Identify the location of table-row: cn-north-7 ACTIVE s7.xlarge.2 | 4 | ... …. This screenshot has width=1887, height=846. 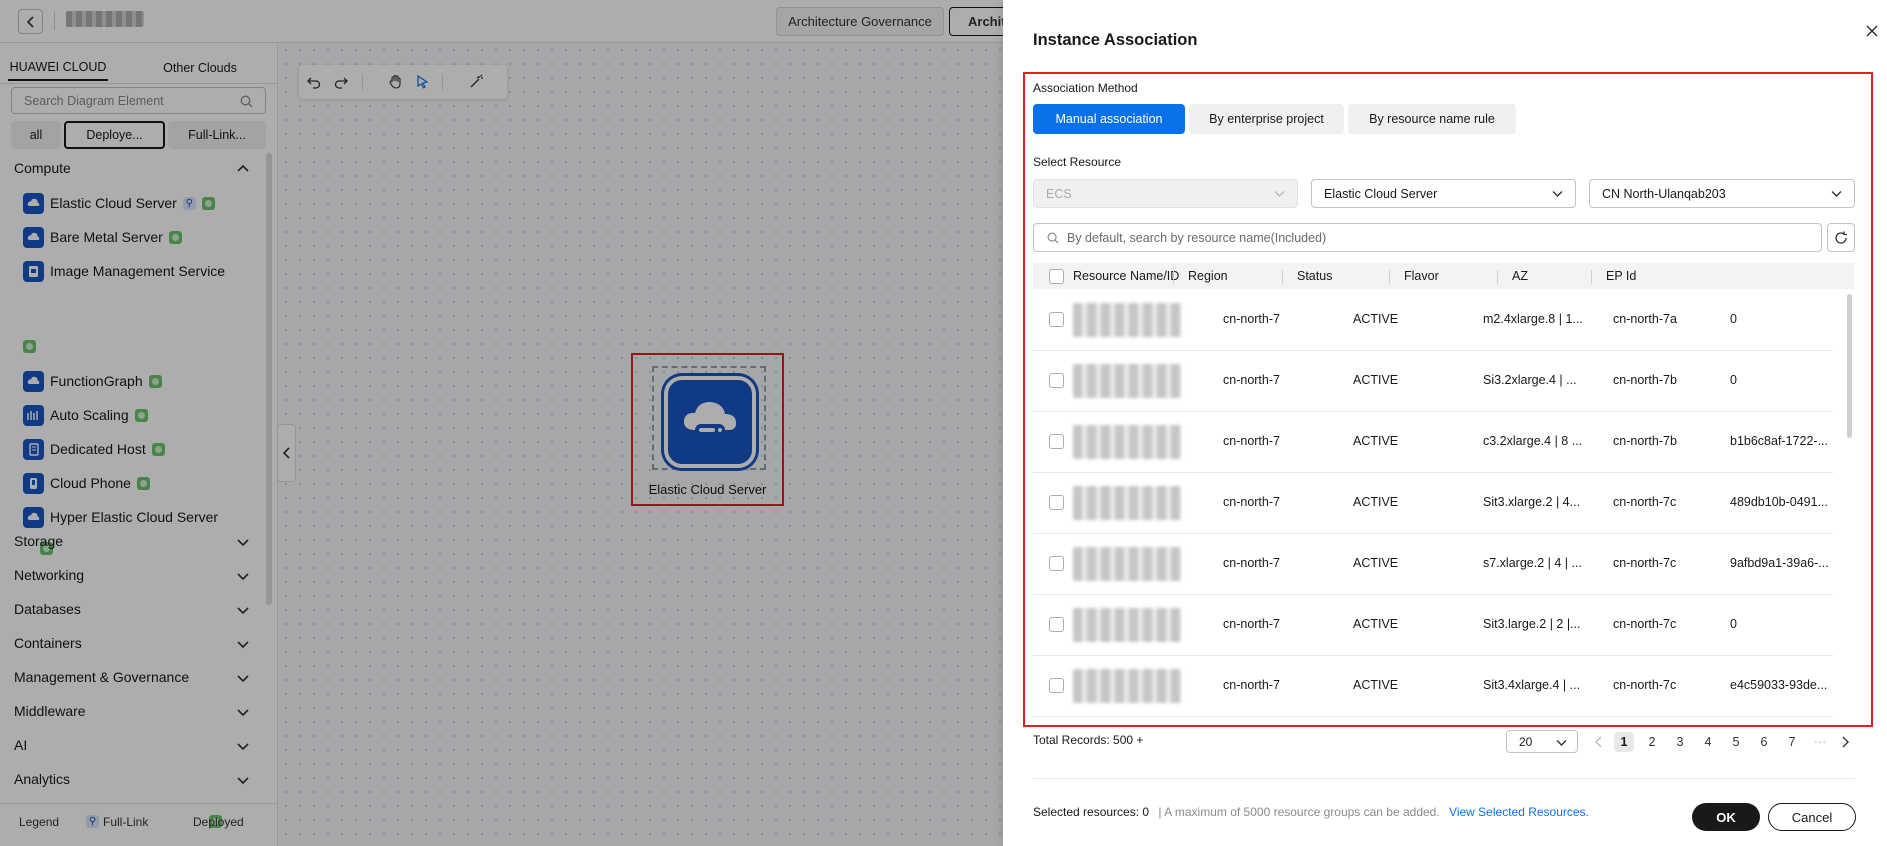
(1433, 564).